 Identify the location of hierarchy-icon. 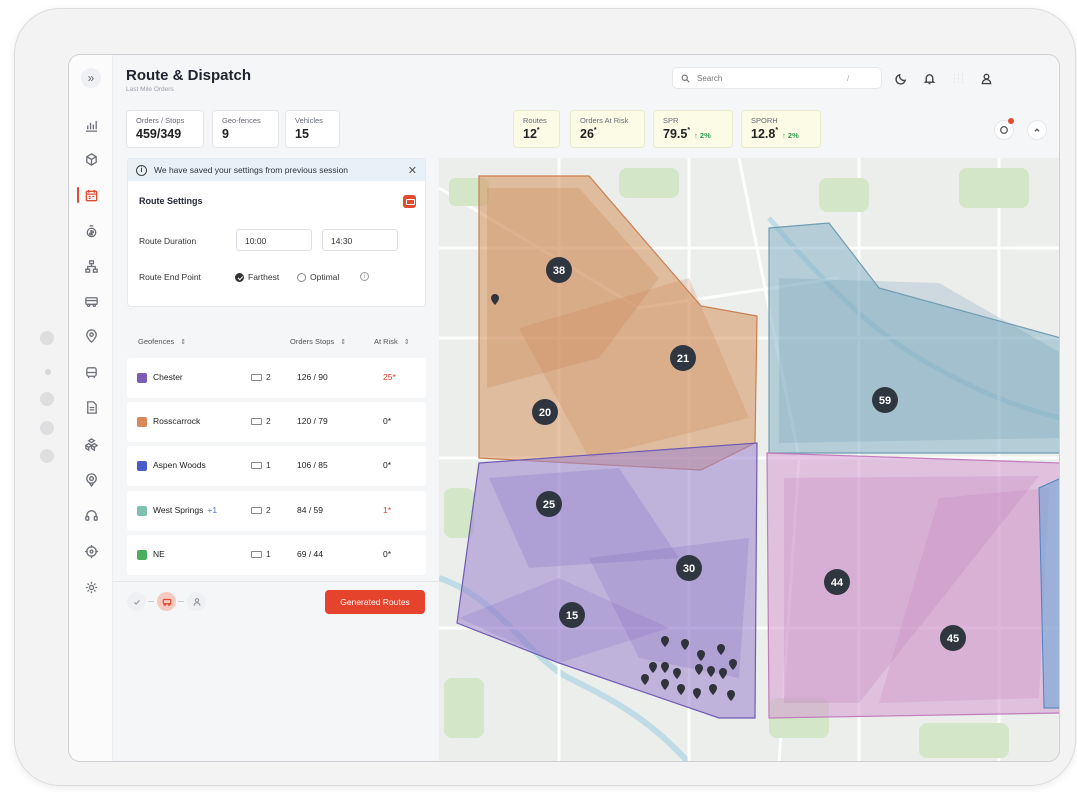
(91, 266).